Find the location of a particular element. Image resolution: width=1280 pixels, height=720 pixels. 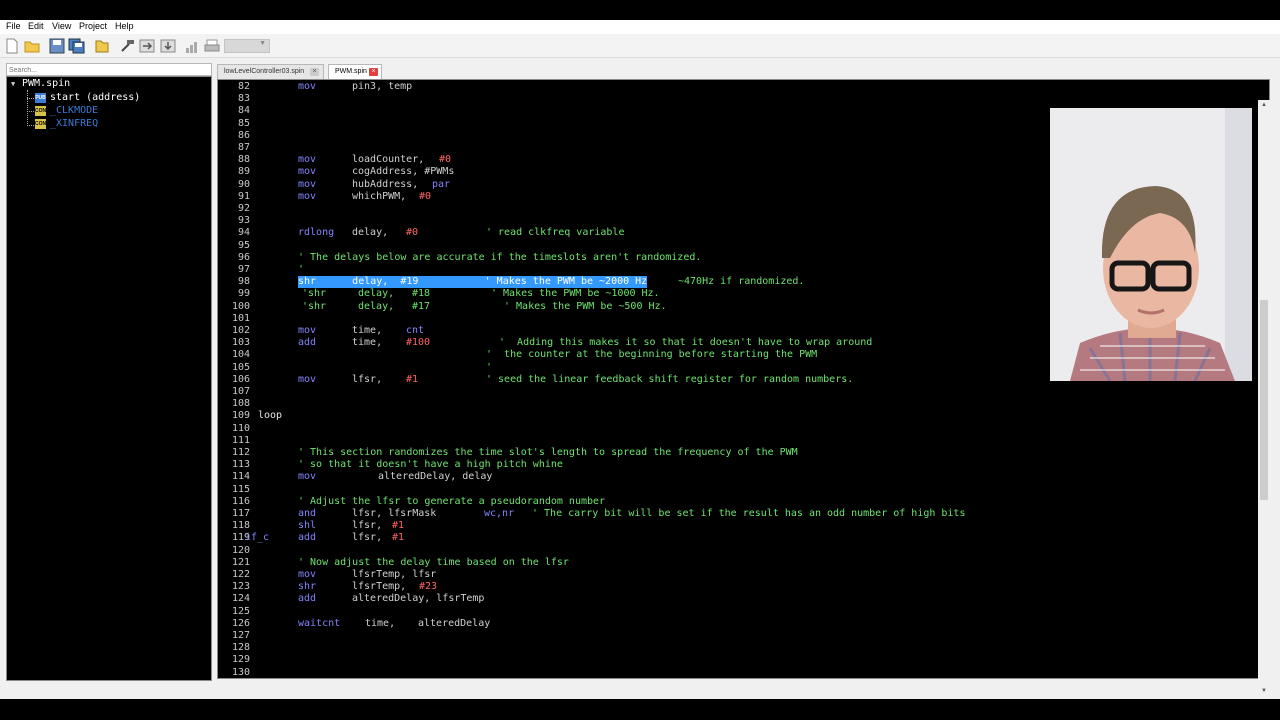

tree-root: PWM.spin is located at coordinates (46, 84).